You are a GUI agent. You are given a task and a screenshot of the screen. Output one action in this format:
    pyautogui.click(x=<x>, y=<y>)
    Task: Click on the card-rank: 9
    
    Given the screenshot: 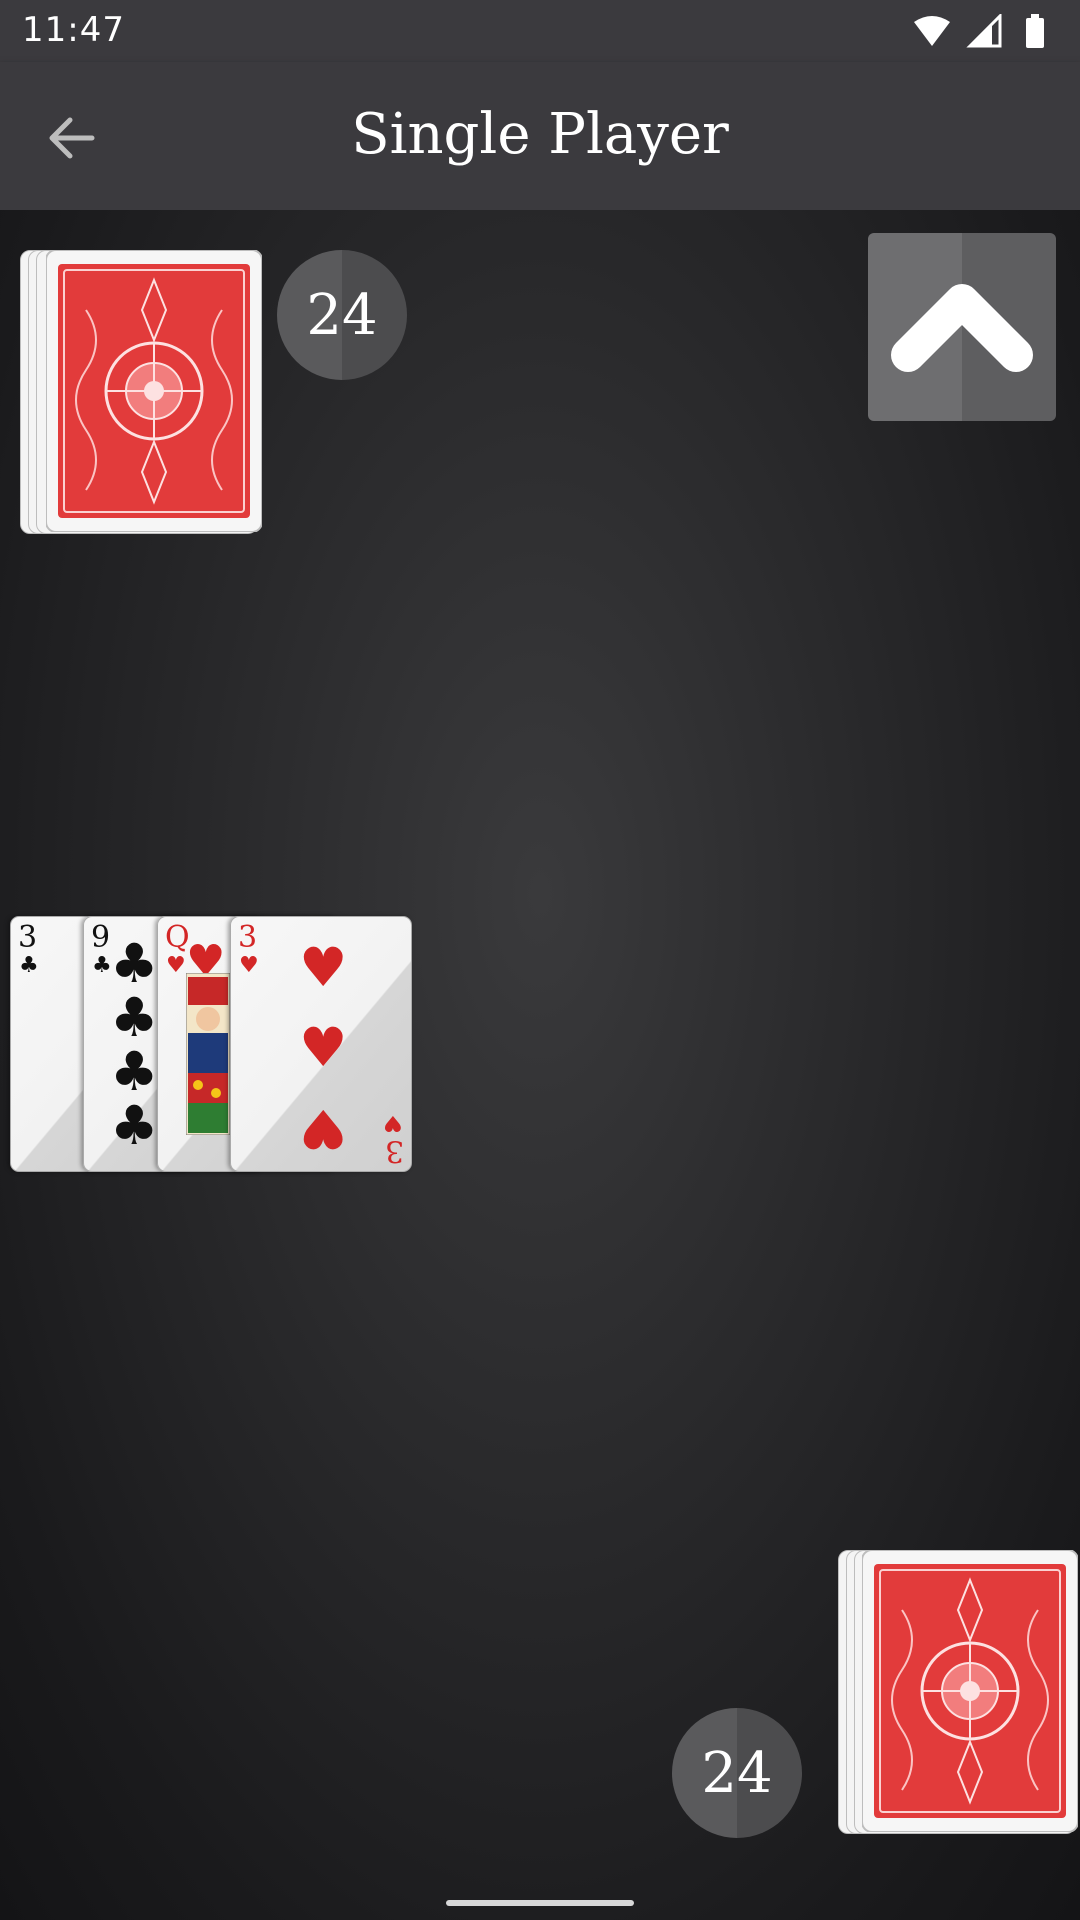 What is the action you would take?
    pyautogui.click(x=101, y=937)
    